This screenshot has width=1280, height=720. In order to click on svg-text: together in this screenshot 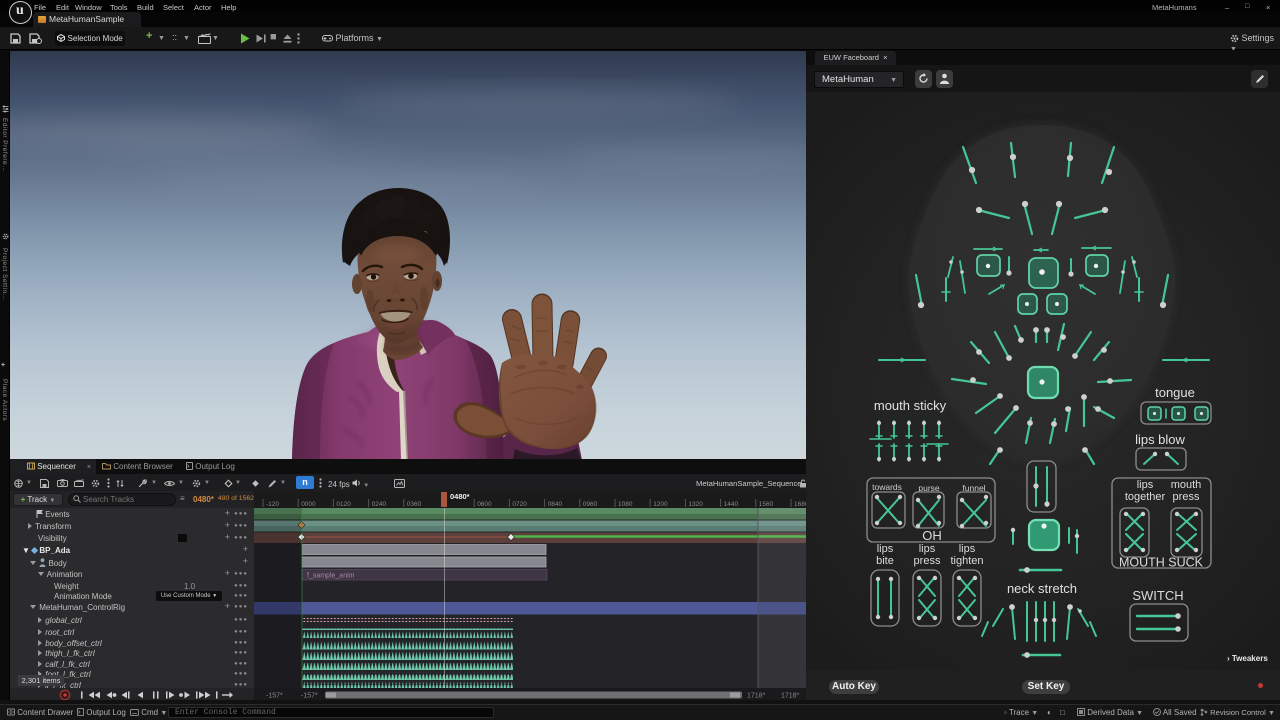, I will do `click(1145, 497)`.